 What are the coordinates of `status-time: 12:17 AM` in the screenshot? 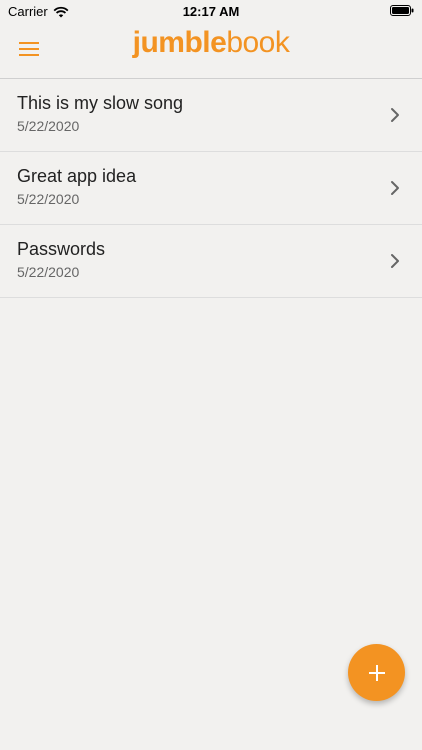 It's located at (211, 11).